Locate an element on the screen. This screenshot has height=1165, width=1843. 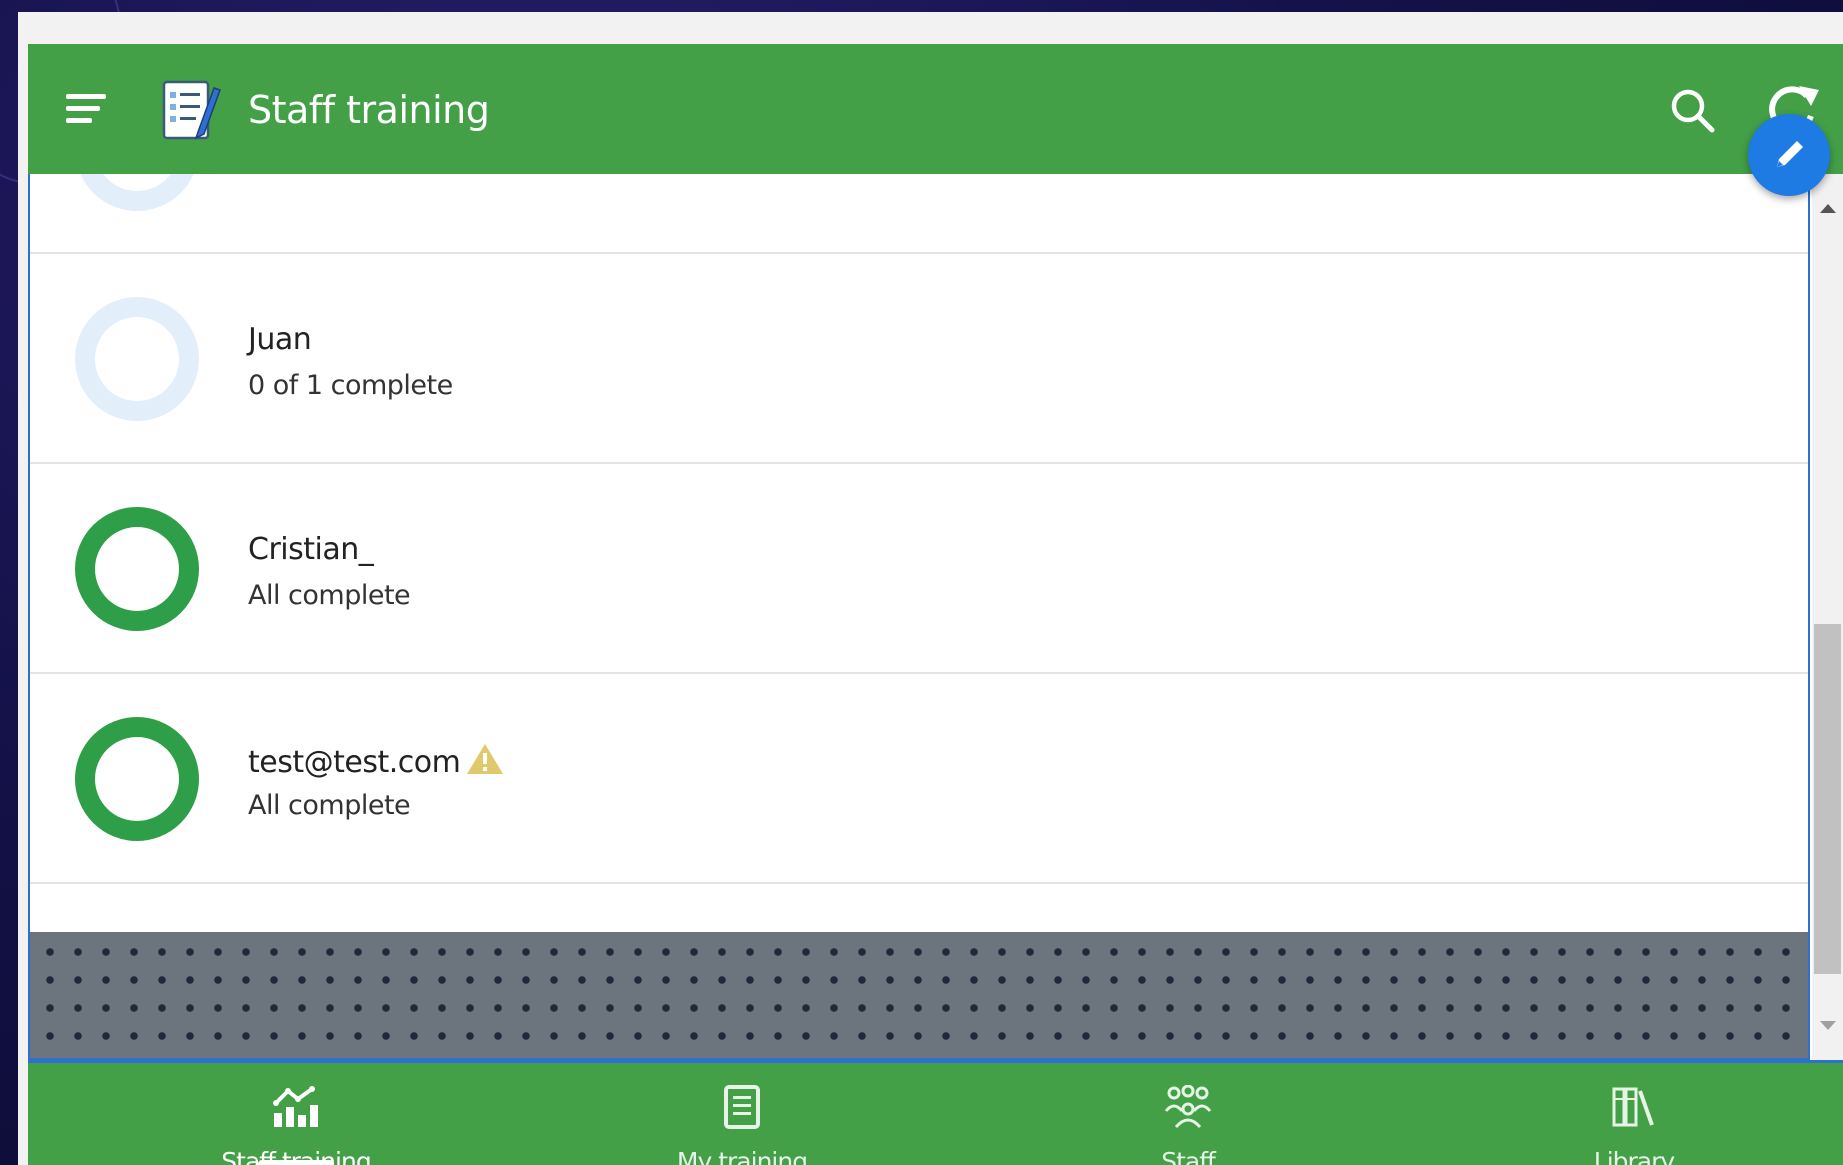
nav-library: Library is located at coordinates (1627, 1114).